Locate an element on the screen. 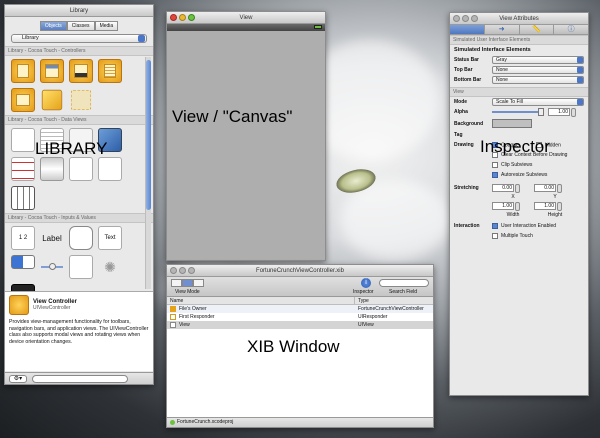 This screenshot has width=600, height=438. top-bar-popup: None is located at coordinates (538, 70).